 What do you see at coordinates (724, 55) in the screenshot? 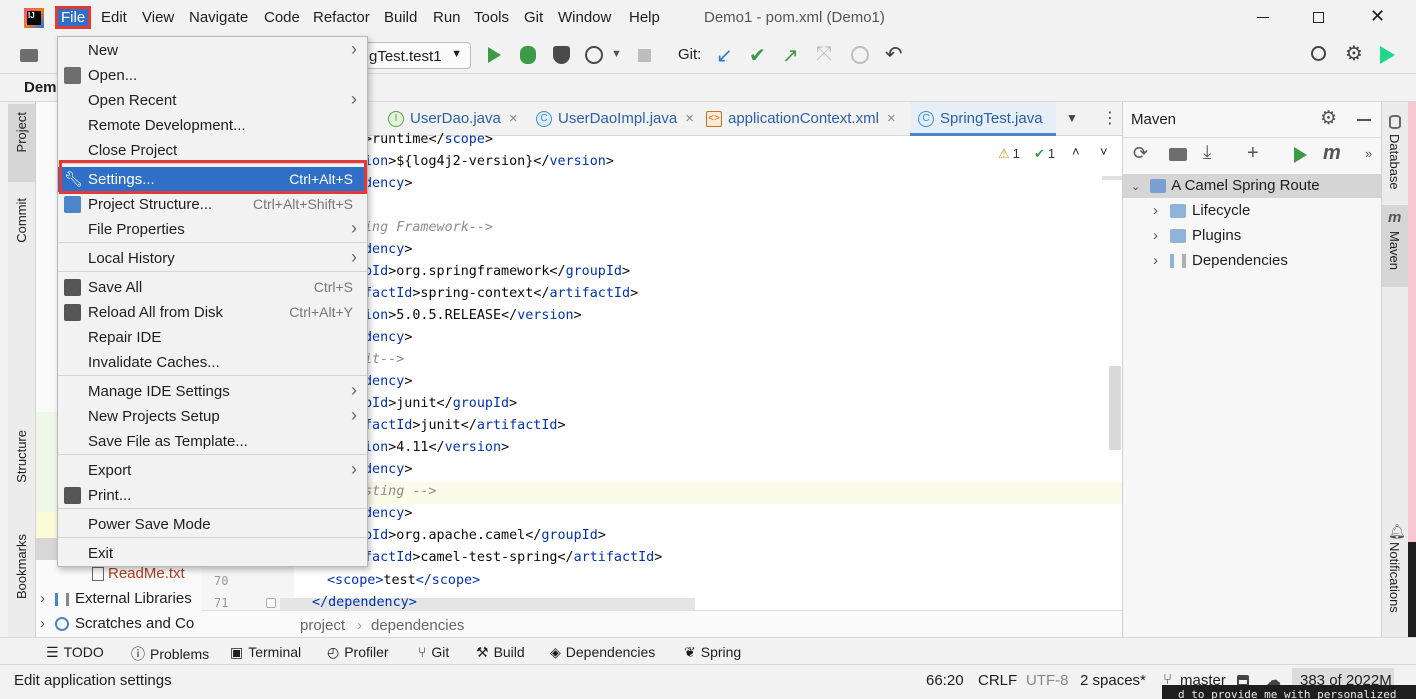
I see `git-update-icon: ↙` at bounding box center [724, 55].